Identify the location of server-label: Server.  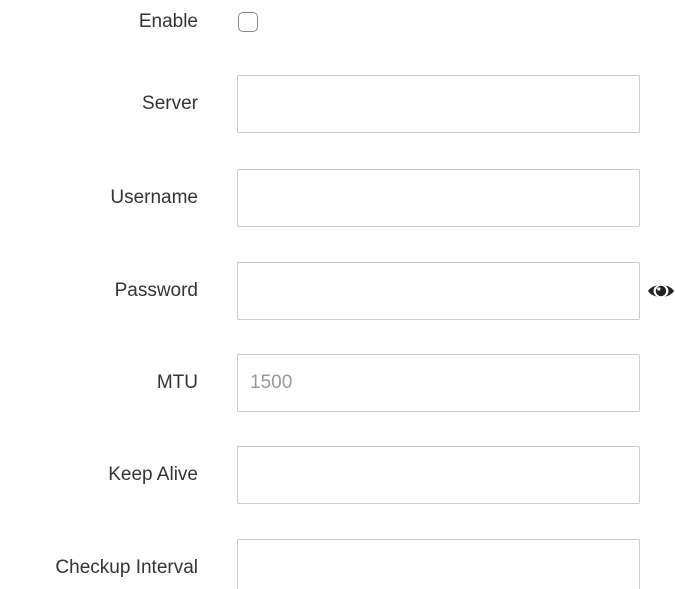
(170, 103).